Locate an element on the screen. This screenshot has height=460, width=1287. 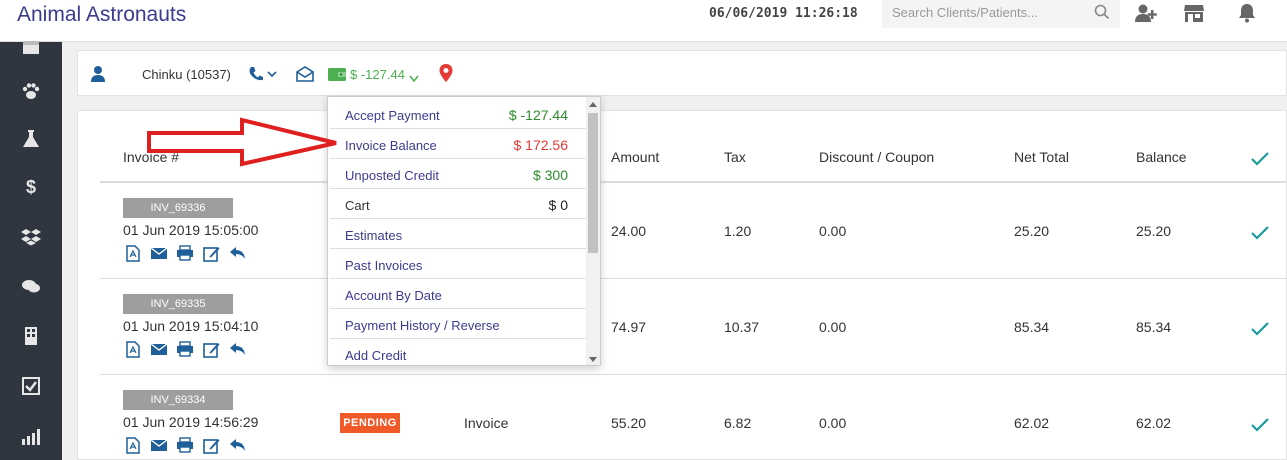
client-bar: Chinku (10537) $ -127.44 is located at coordinates (682, 73).